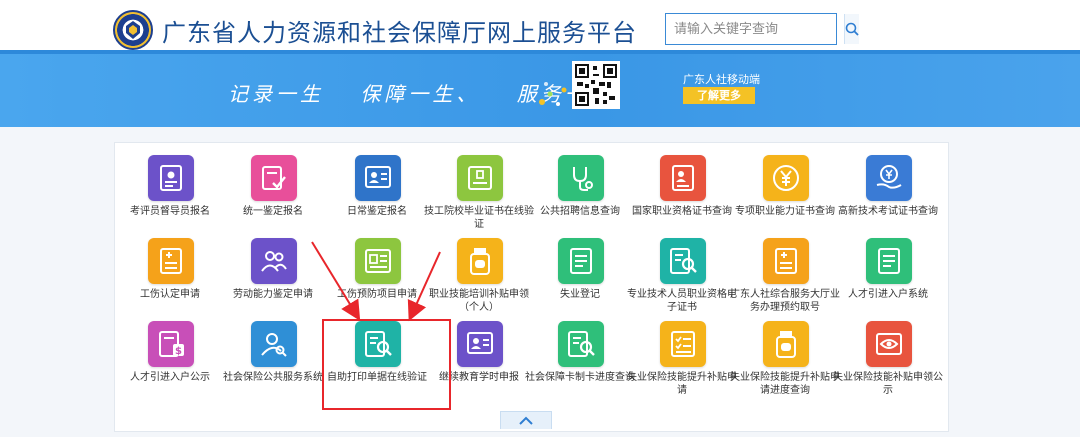 This screenshot has height=437, width=1080. I want to click on service-label: 考评员督导员报名, so click(170, 211).